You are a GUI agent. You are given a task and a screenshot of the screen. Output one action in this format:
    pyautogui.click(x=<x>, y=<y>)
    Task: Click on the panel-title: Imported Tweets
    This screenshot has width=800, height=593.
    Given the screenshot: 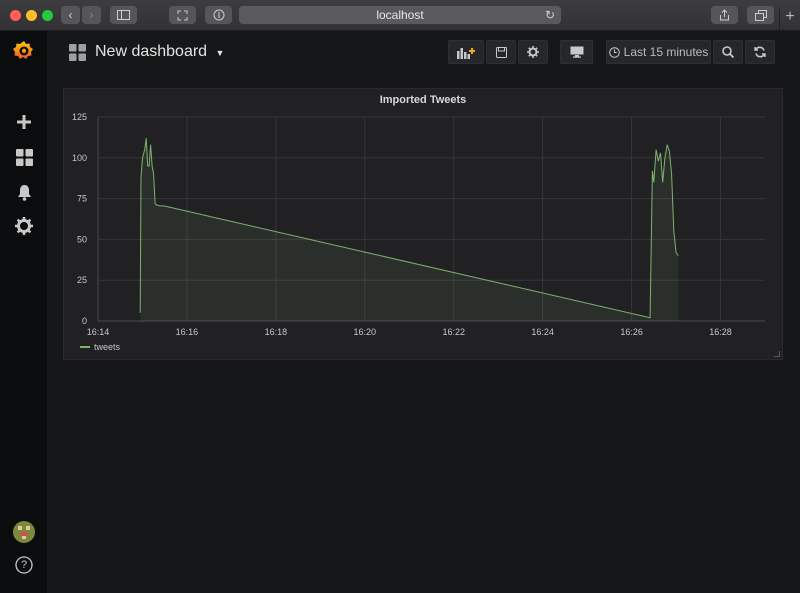 What is the action you would take?
    pyautogui.click(x=423, y=100)
    